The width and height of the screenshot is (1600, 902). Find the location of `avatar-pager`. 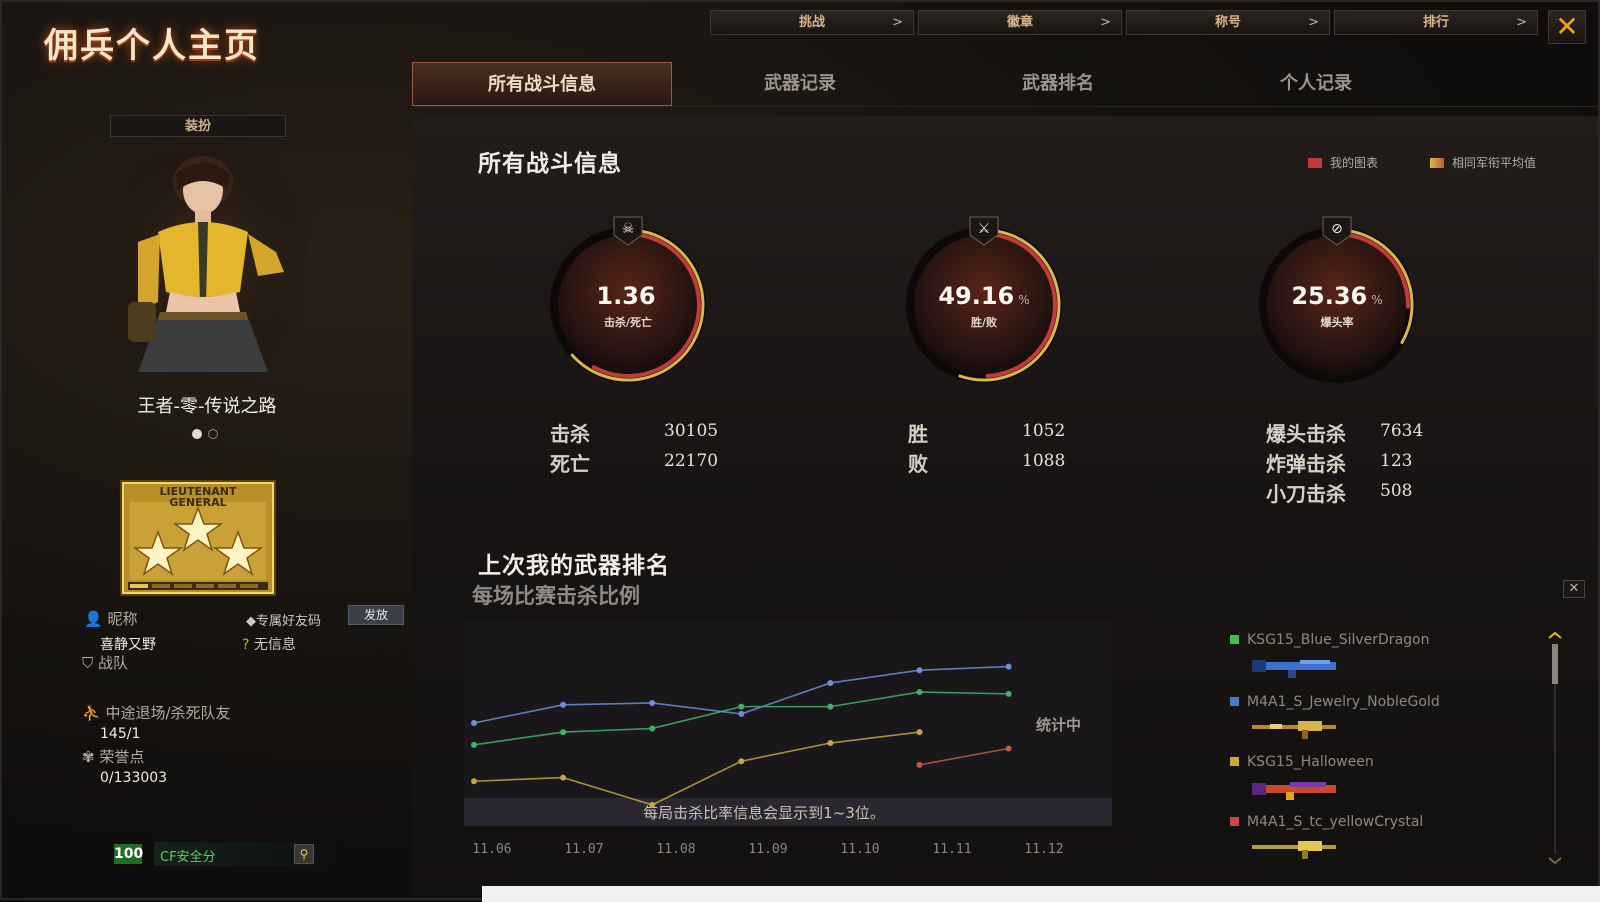

avatar-pager is located at coordinates (208, 433).